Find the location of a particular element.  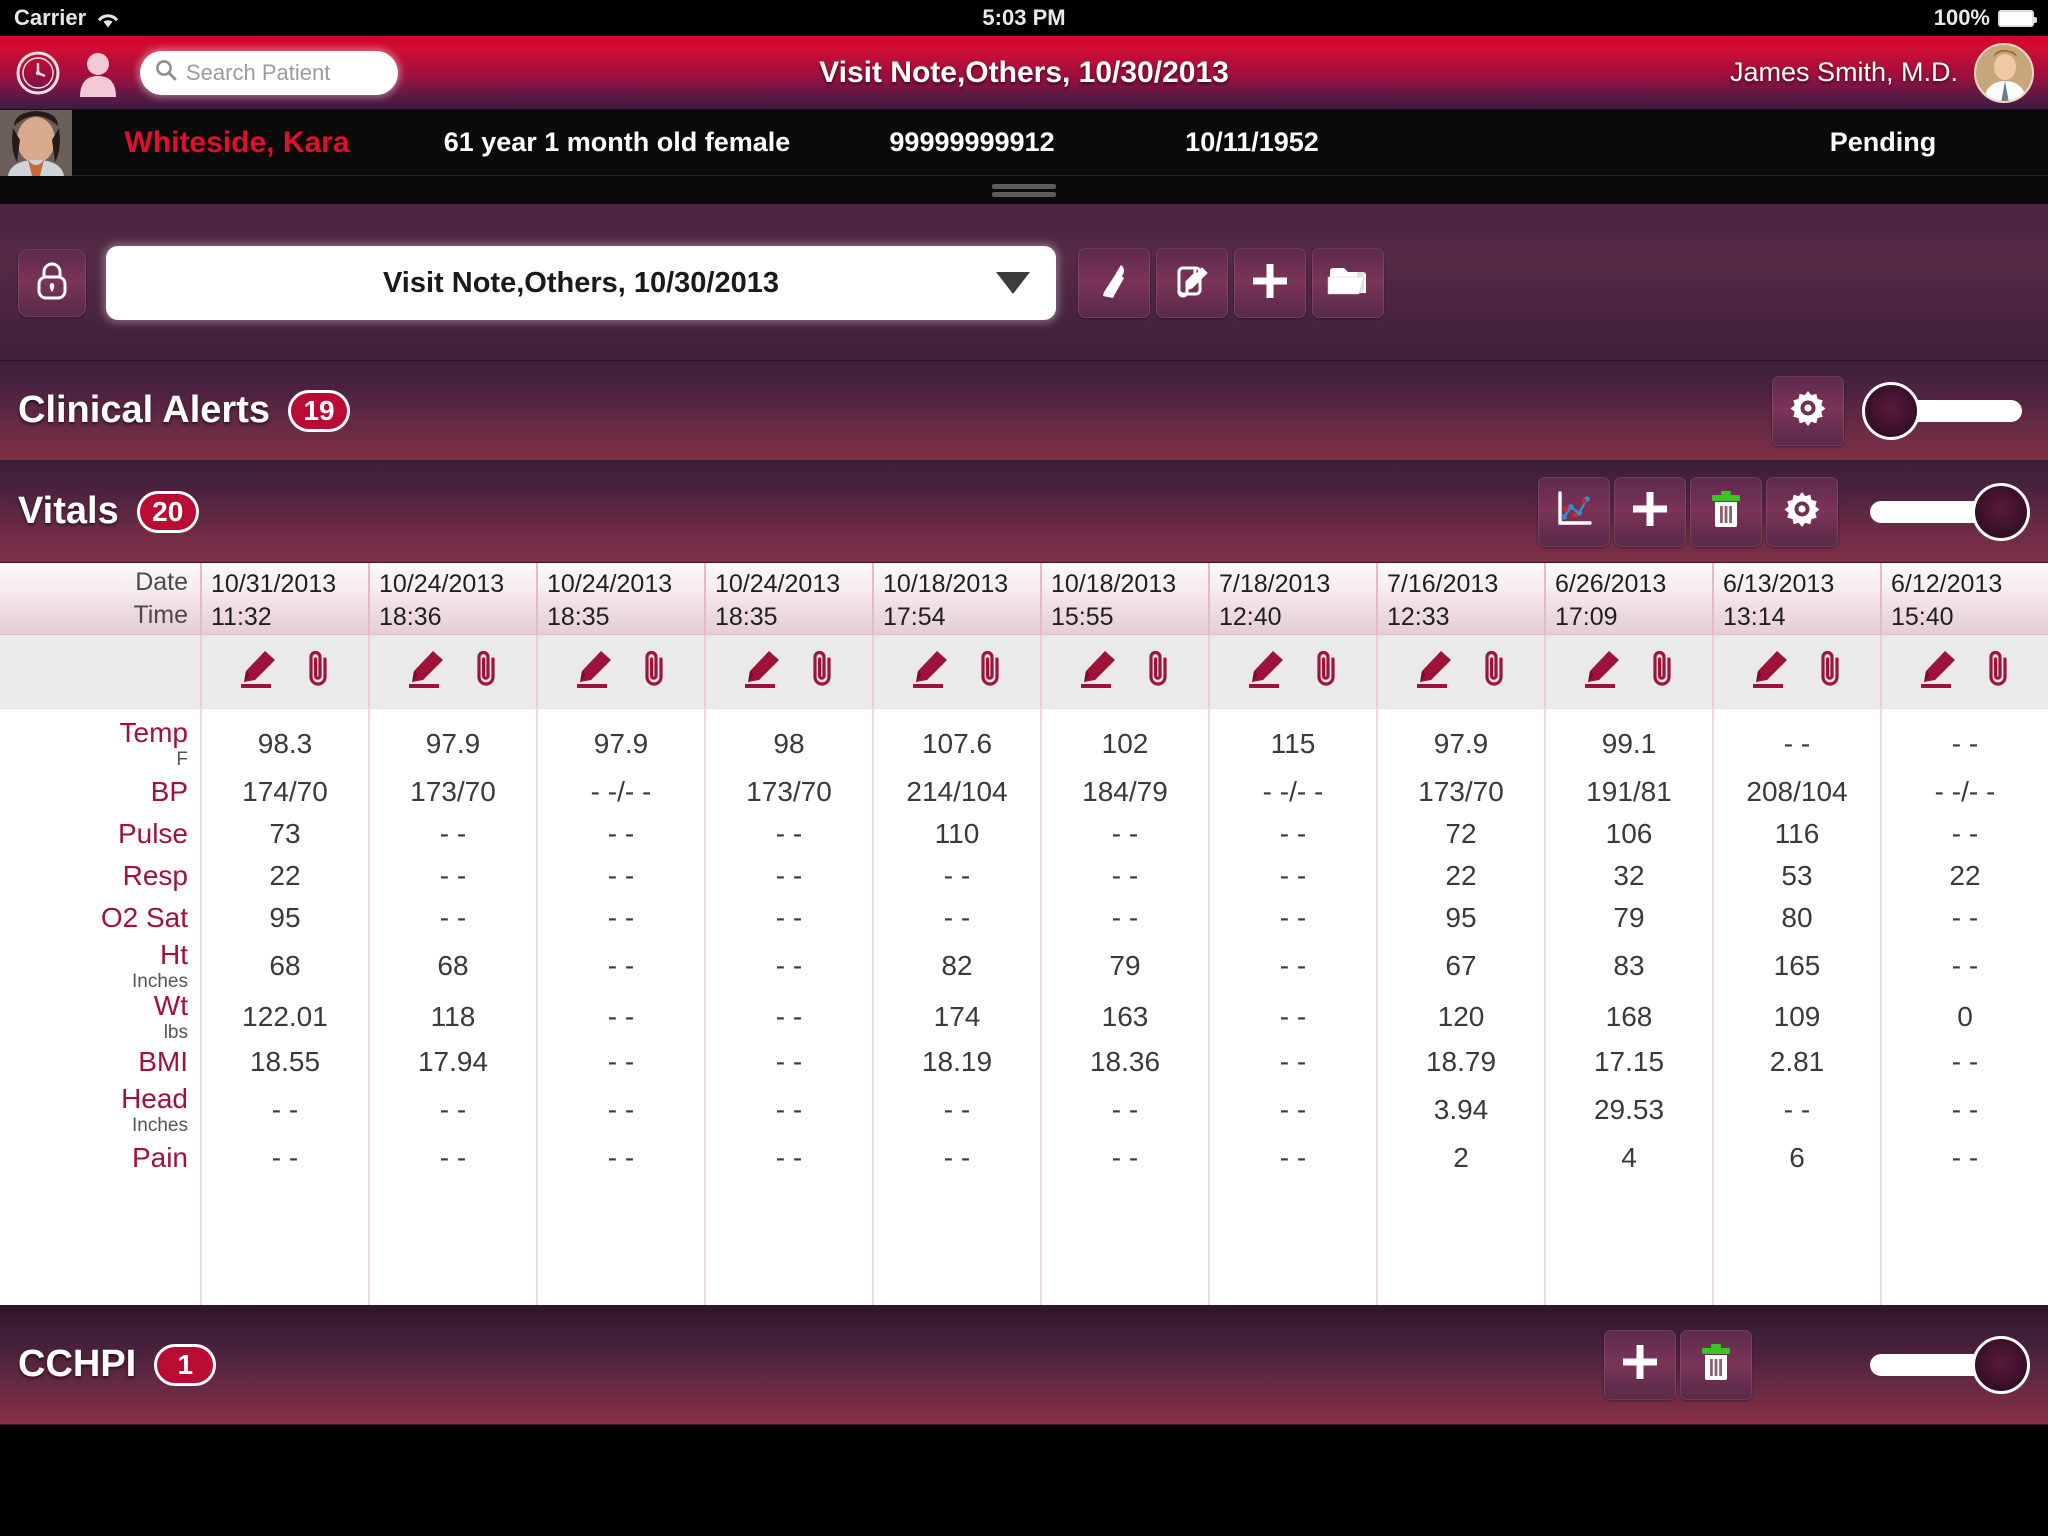

vitals-column-header: 6/13/2013 13:14 is located at coordinates (1796, 598).